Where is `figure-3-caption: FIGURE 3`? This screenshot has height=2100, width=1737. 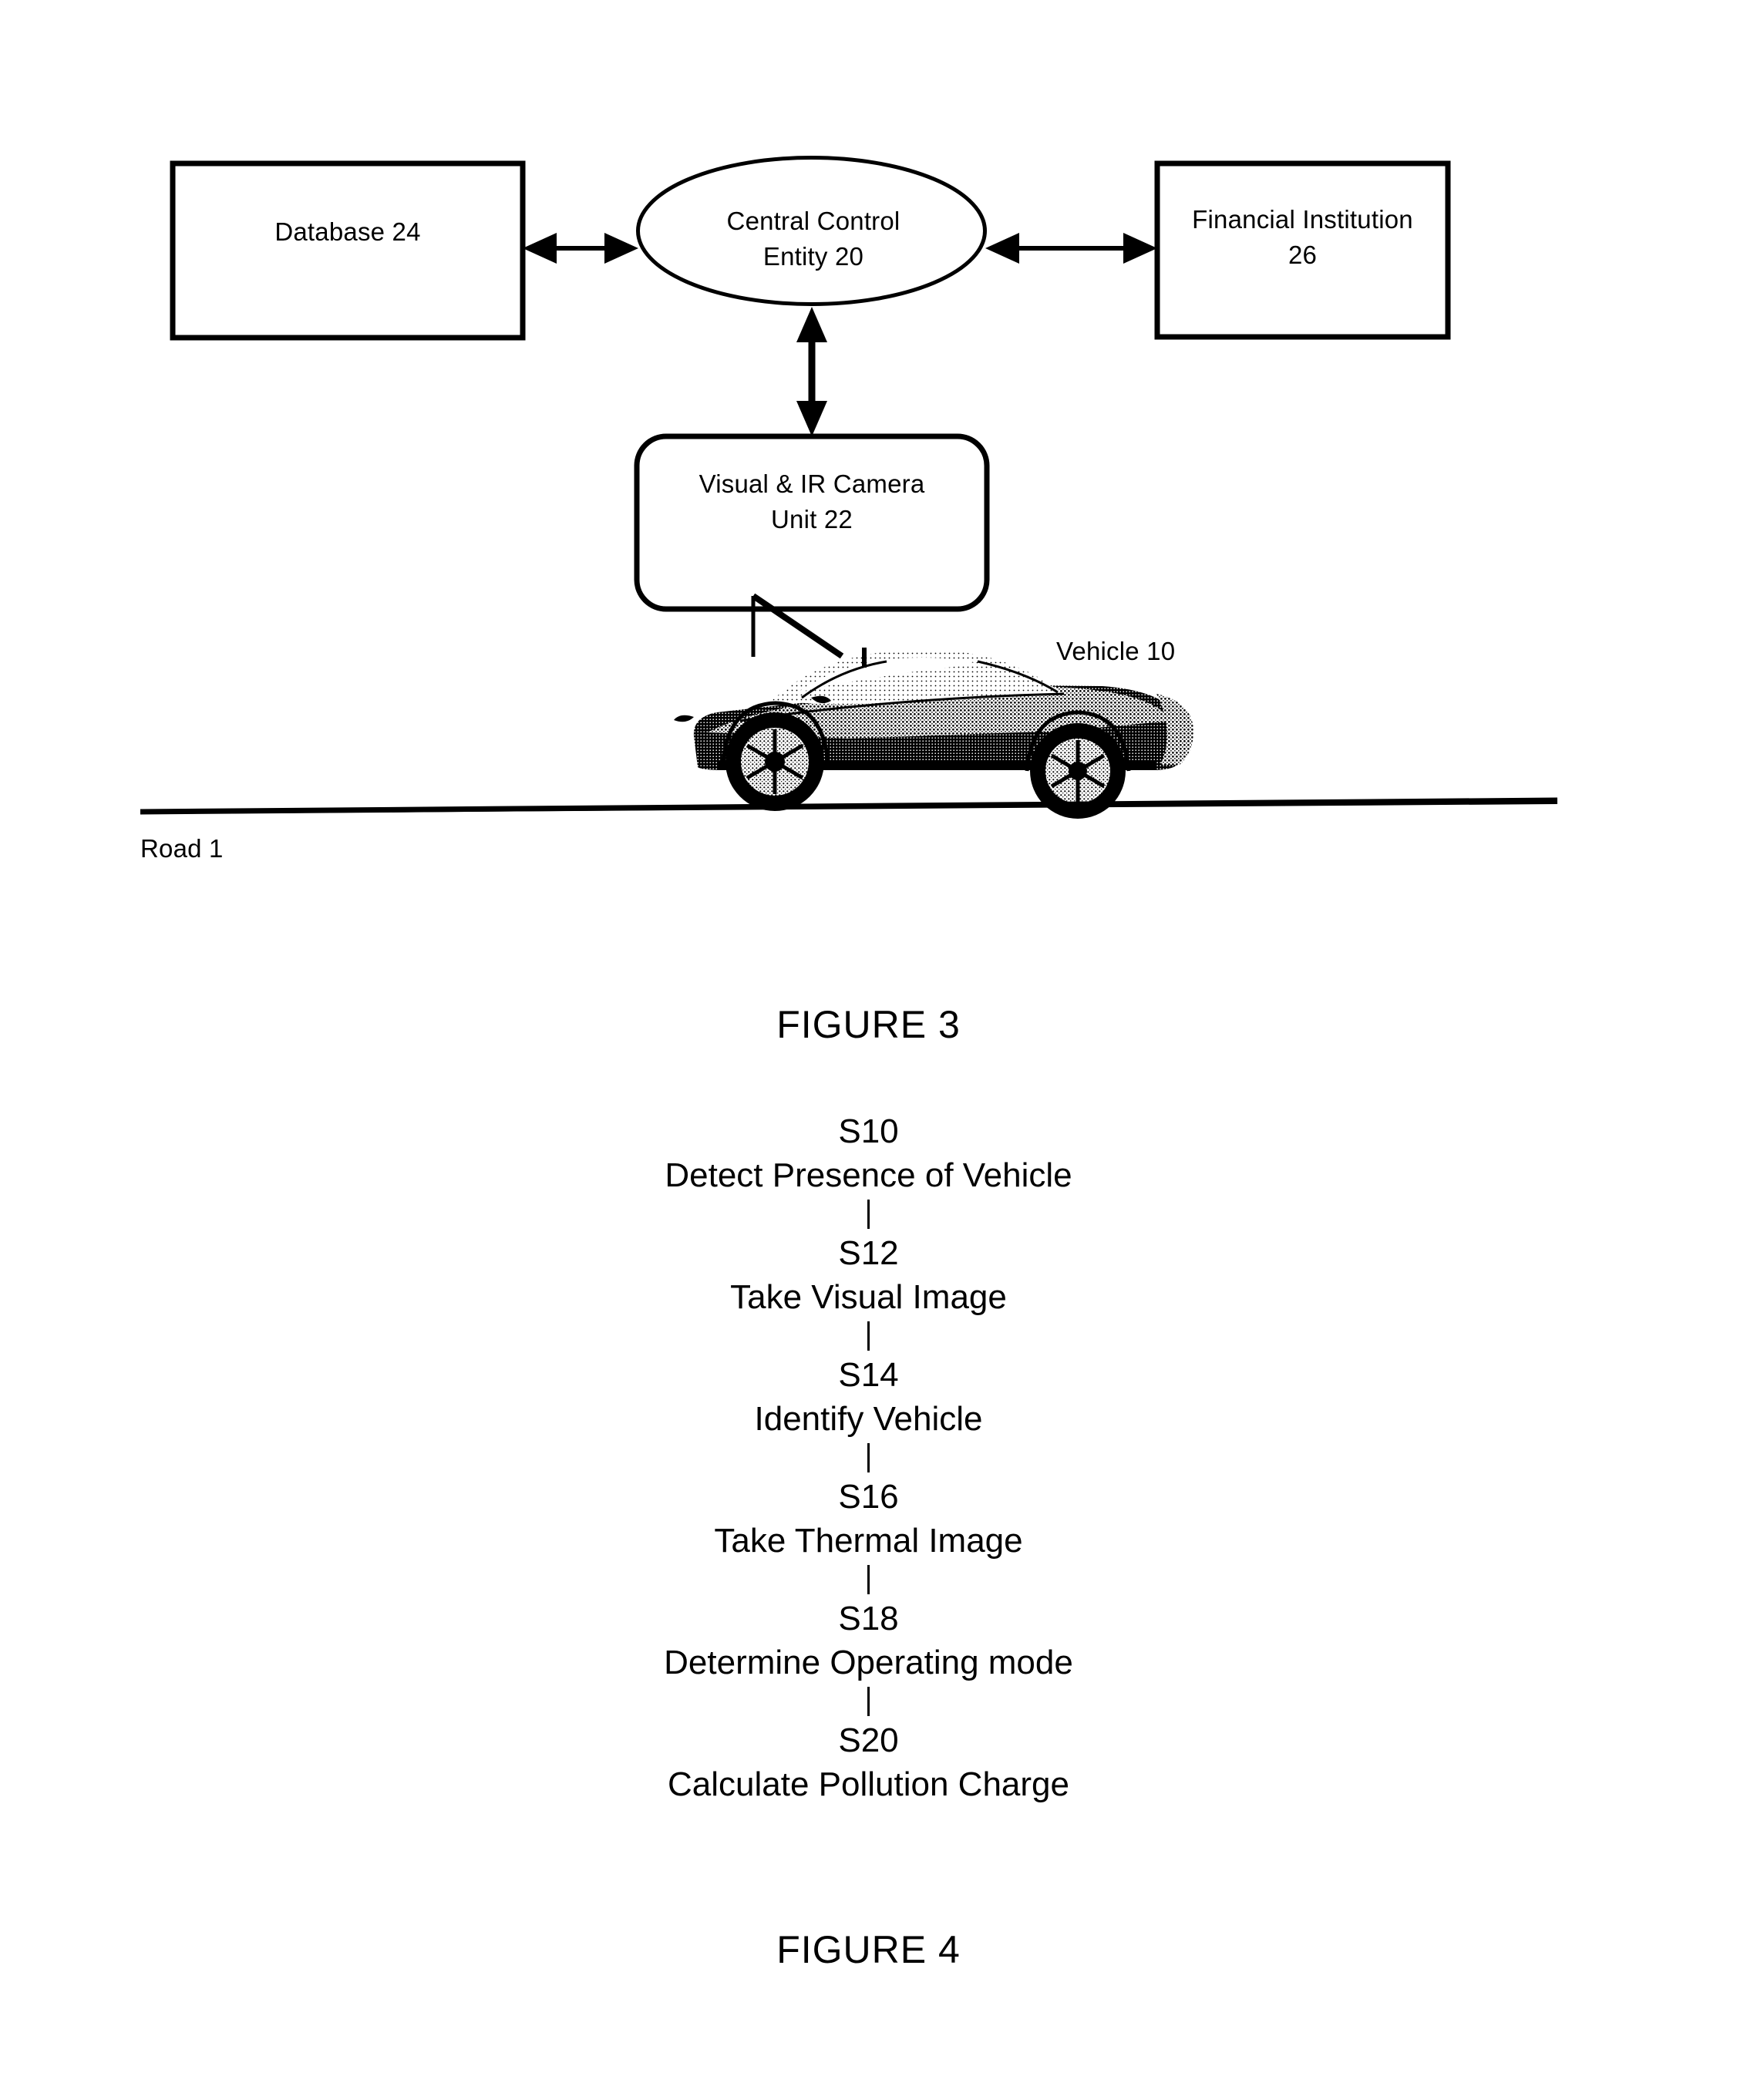
figure-3-caption: FIGURE 3 is located at coordinates (868, 1024).